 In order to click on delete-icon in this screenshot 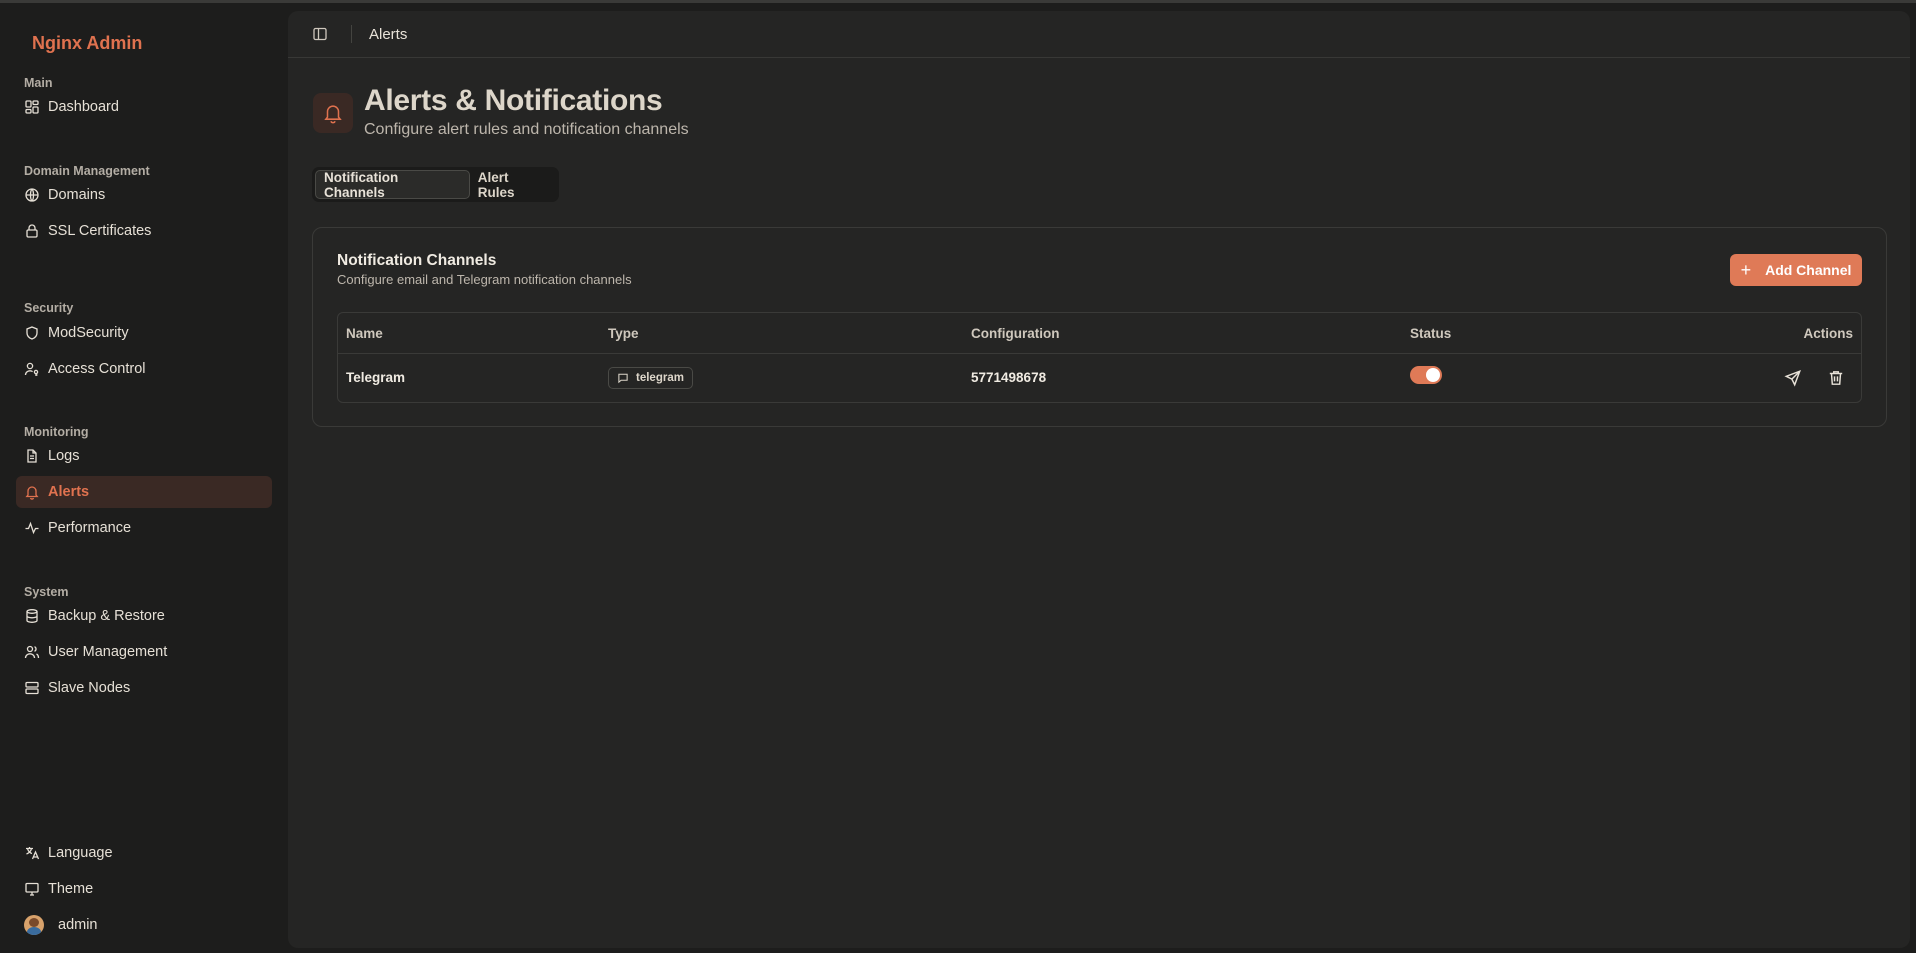, I will do `click(1836, 378)`.